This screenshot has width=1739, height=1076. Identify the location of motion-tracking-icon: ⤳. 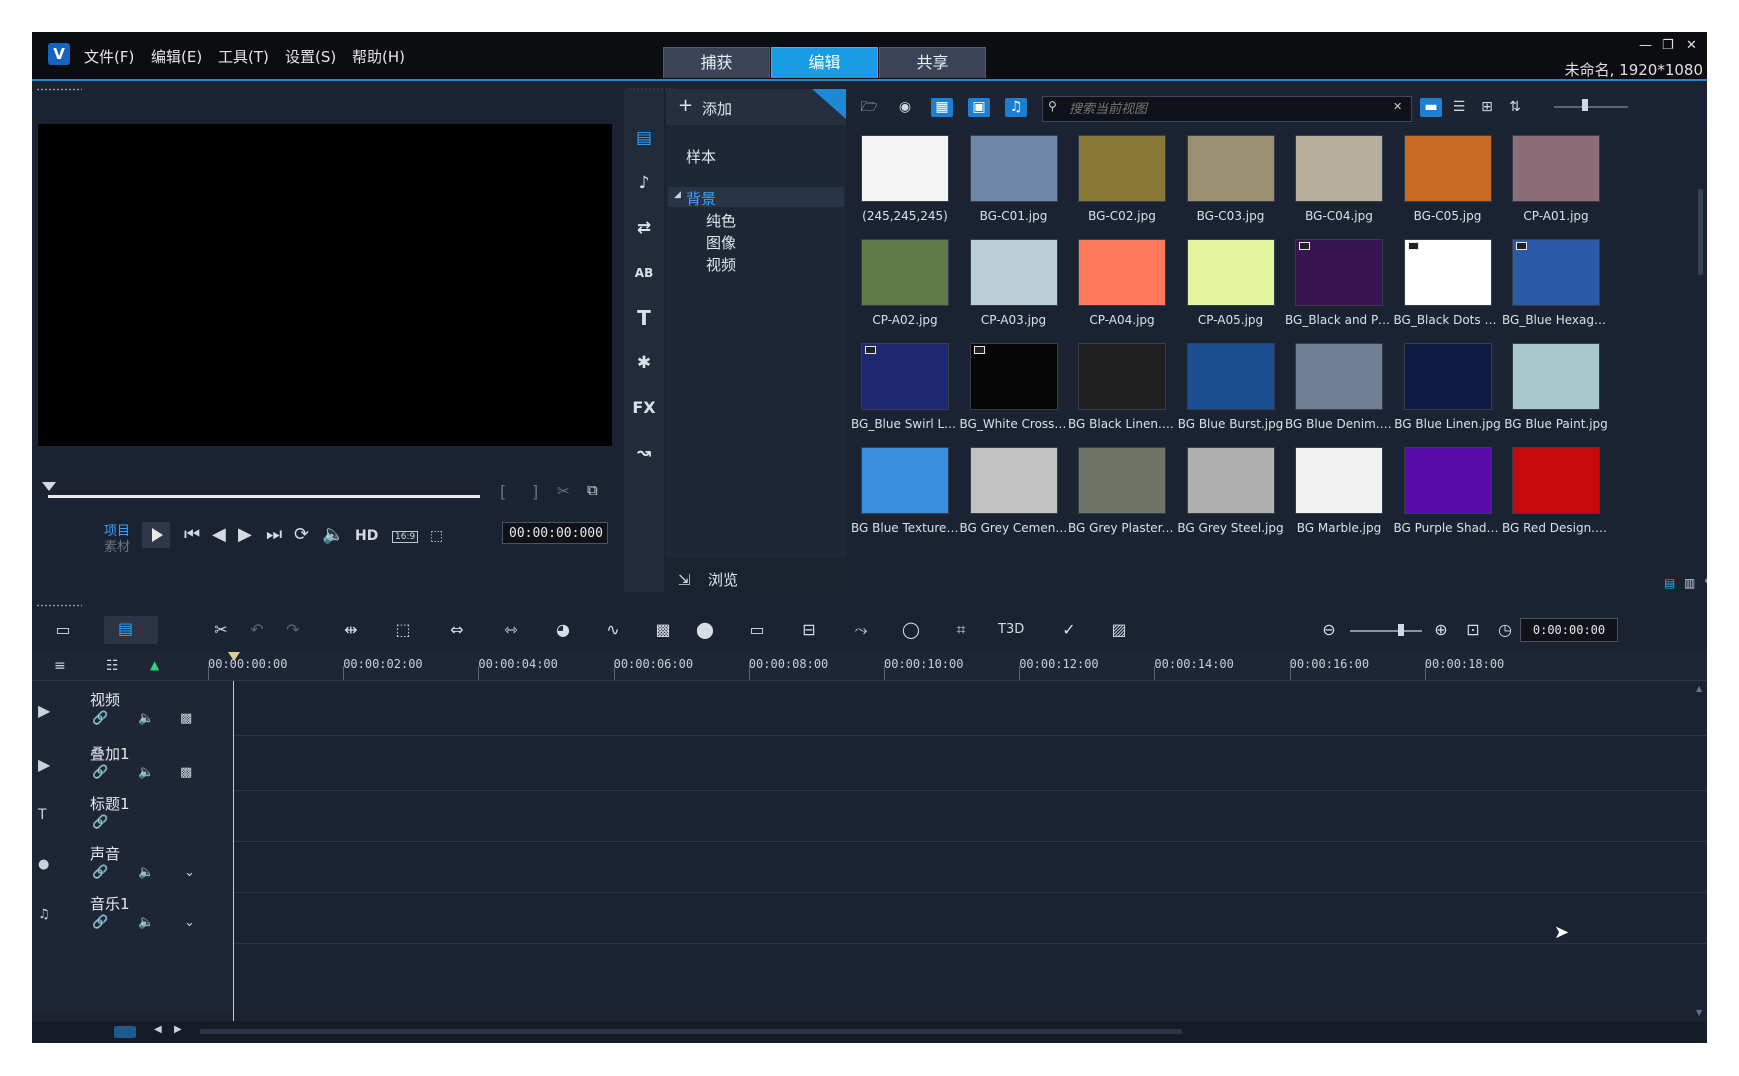
(861, 630).